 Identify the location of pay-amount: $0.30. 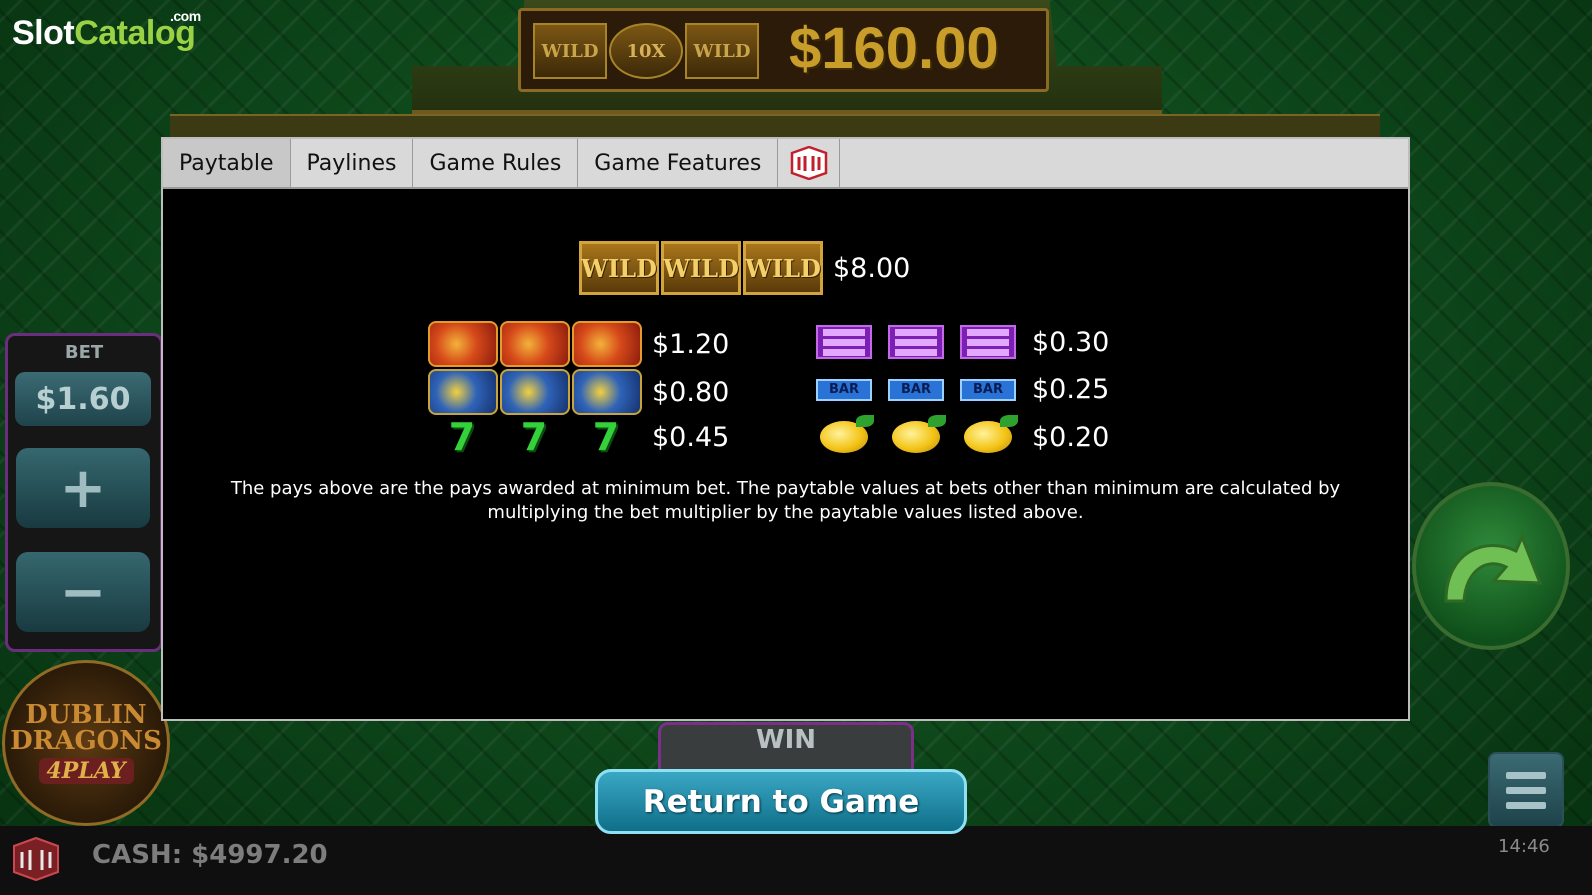
(1071, 342).